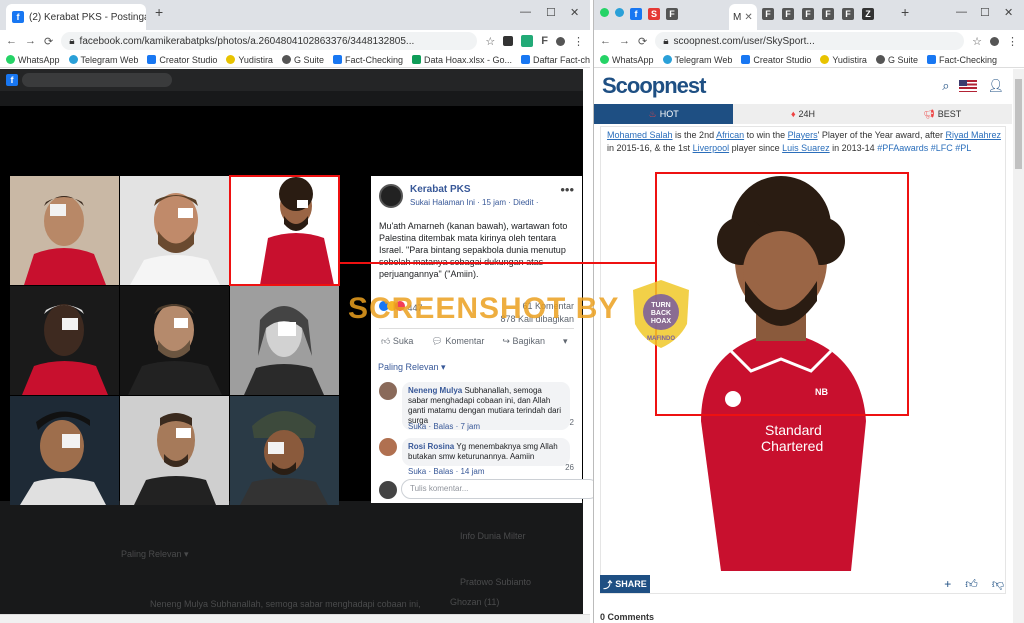 This screenshot has height=623, width=1024. I want to click on comment-author: Neneng Mulya, so click(435, 390).